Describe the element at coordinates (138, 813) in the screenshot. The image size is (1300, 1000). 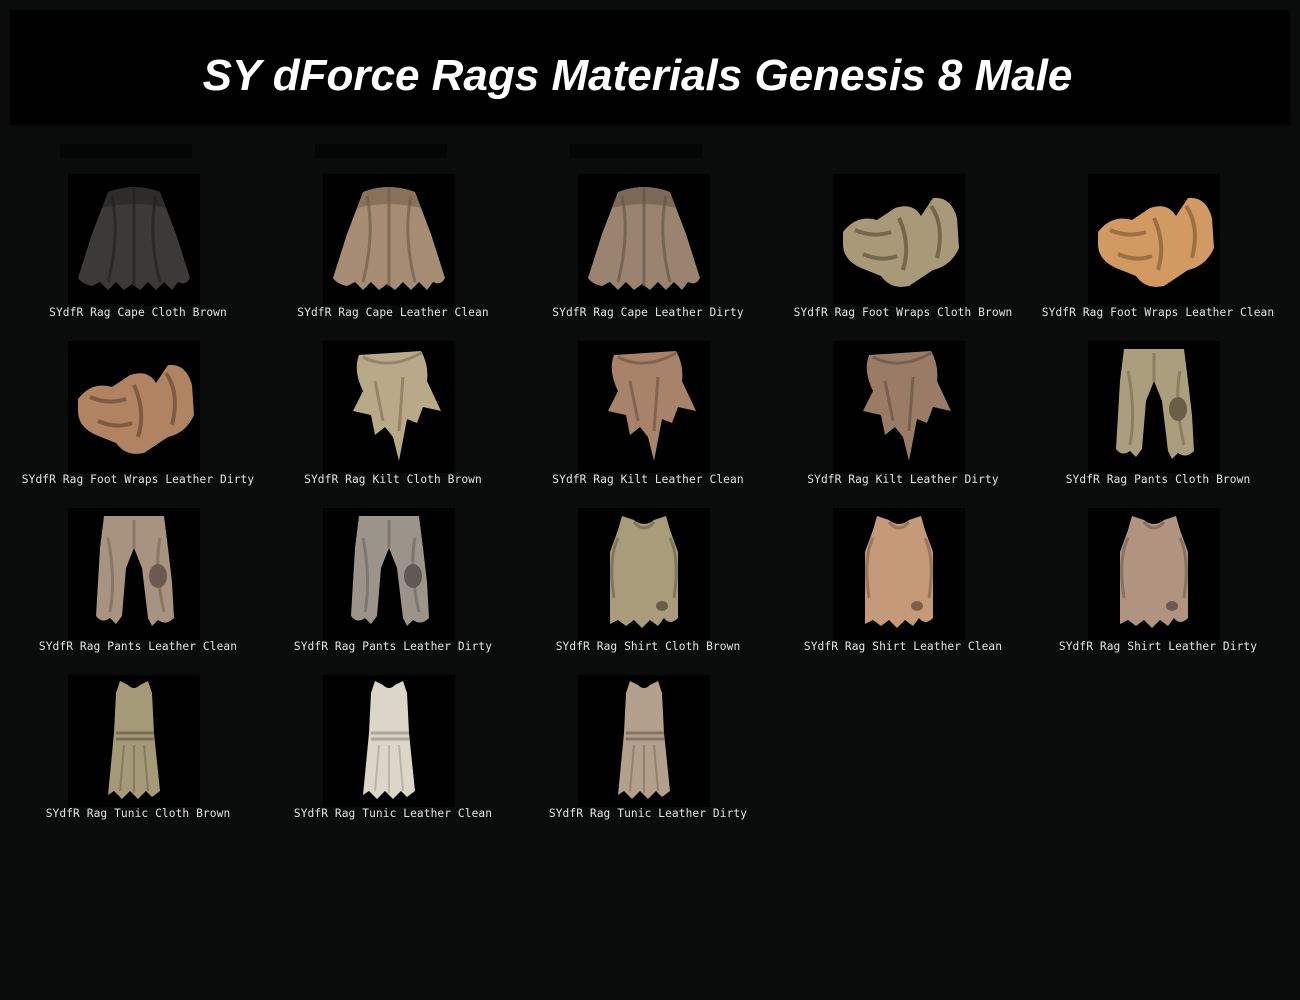
I see `material-label: SYdfR Rag Tunic Cloth Brown` at that location.